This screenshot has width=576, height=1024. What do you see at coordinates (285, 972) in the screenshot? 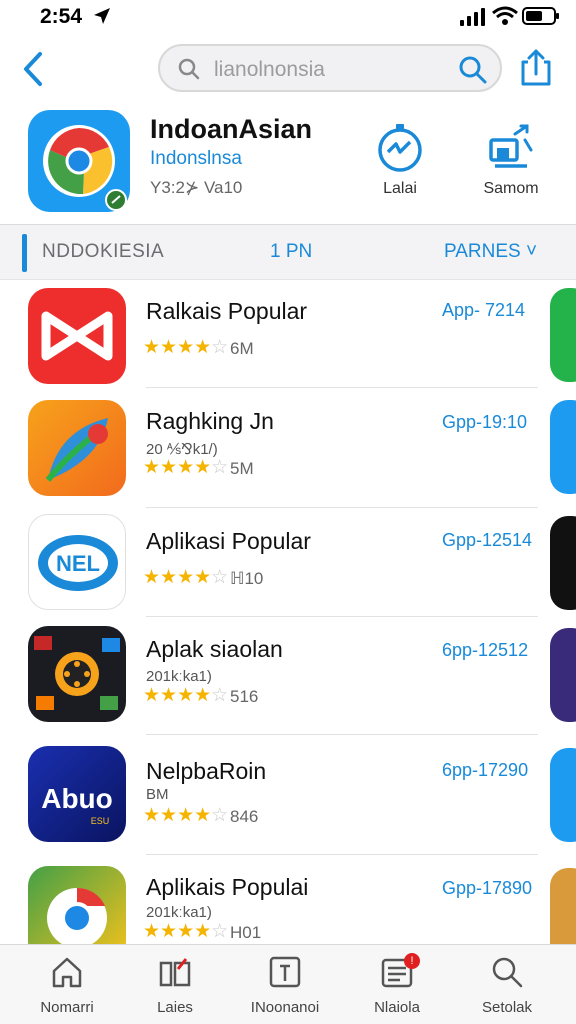
I see `info-card-icon` at bounding box center [285, 972].